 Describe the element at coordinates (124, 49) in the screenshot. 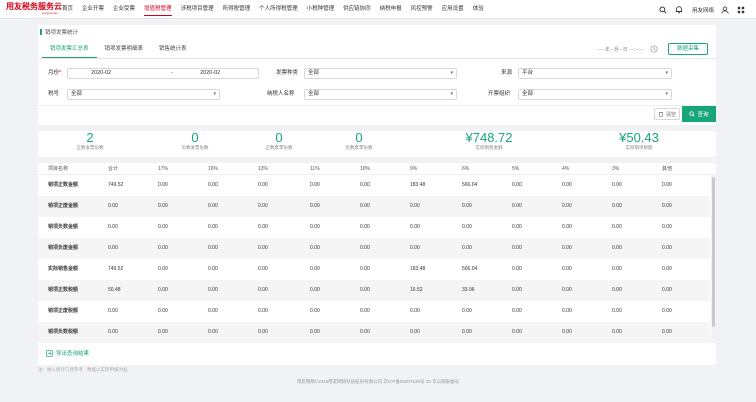

I see `tab-1: 销项发票明细表` at that location.